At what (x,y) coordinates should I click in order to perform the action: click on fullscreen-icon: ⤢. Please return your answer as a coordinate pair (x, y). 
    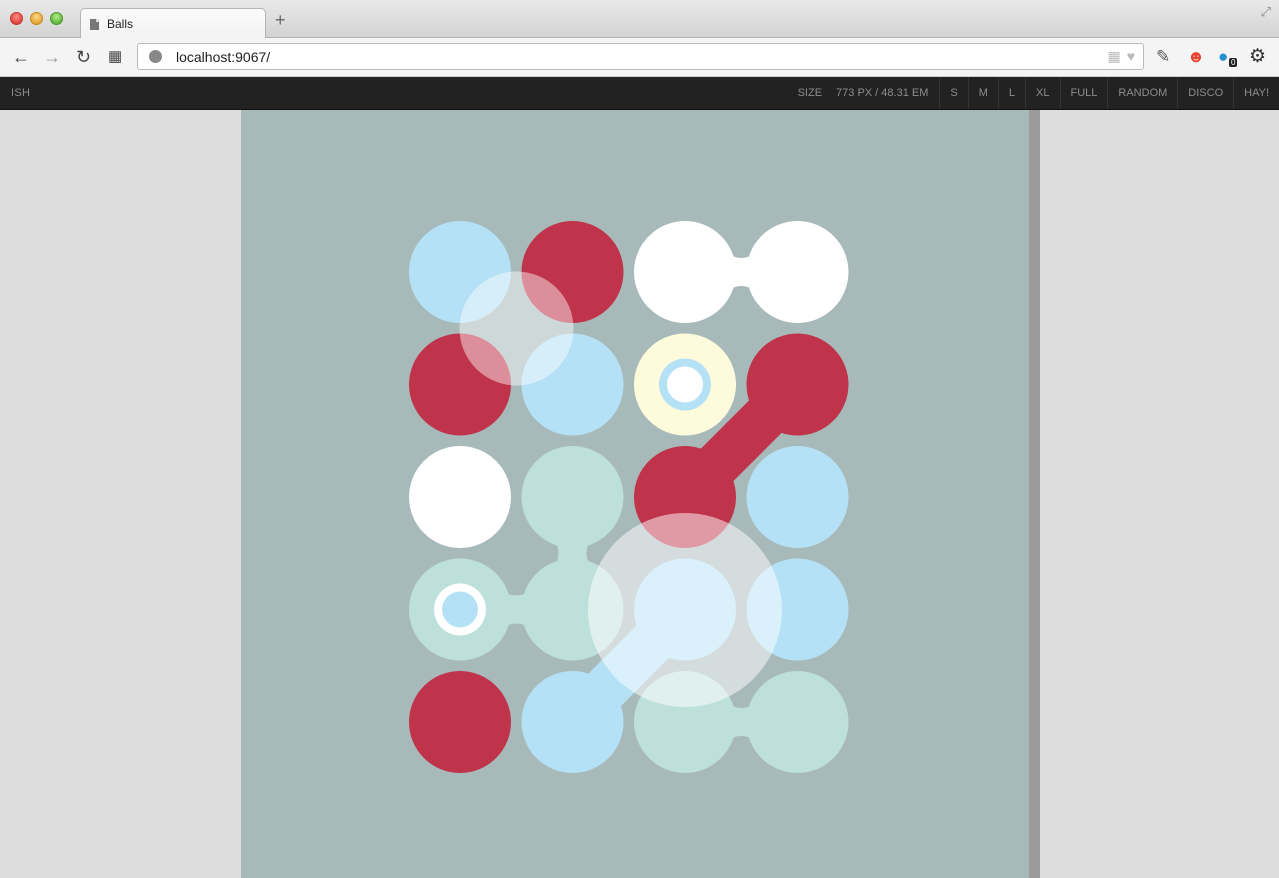
    Looking at the image, I should click on (1266, 12).